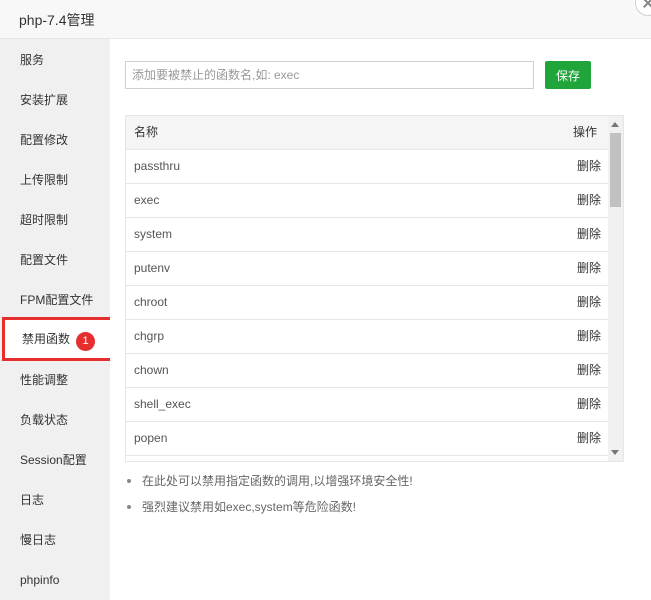 The width and height of the screenshot is (651, 600). Describe the element at coordinates (55, 500) in the screenshot. I see `sidebar-item-log: 日志` at that location.